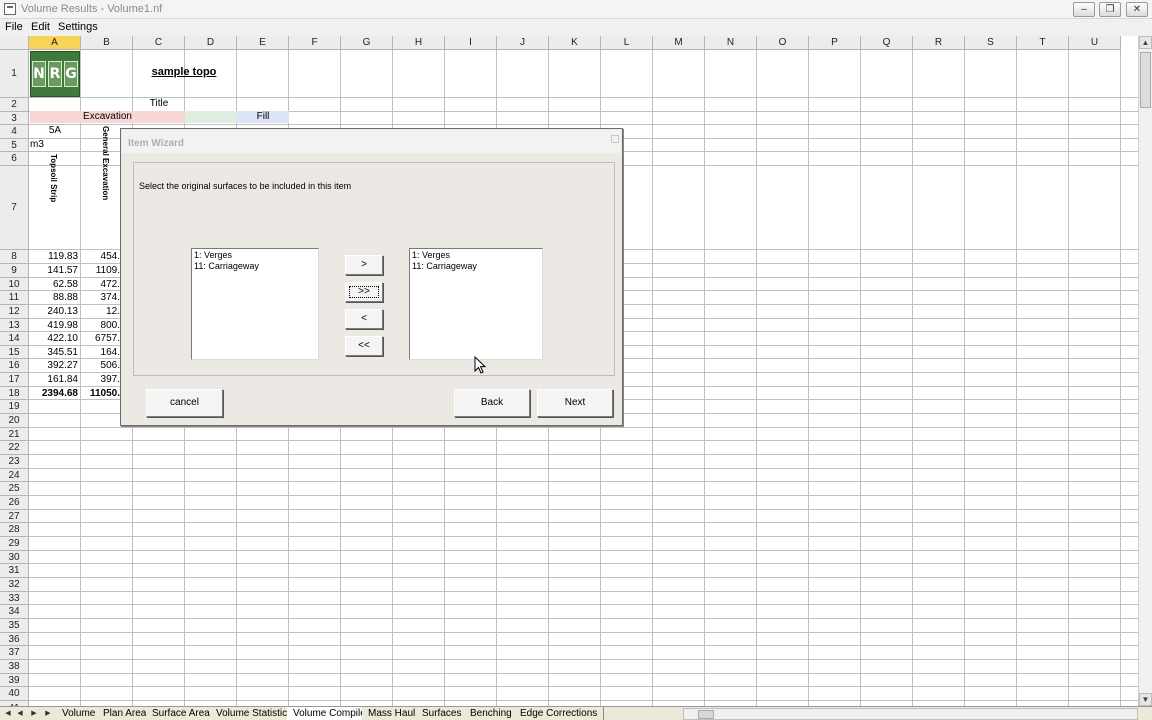 The width and height of the screenshot is (1152, 720). I want to click on sheet-tab: Edge Corrections, so click(559, 713).